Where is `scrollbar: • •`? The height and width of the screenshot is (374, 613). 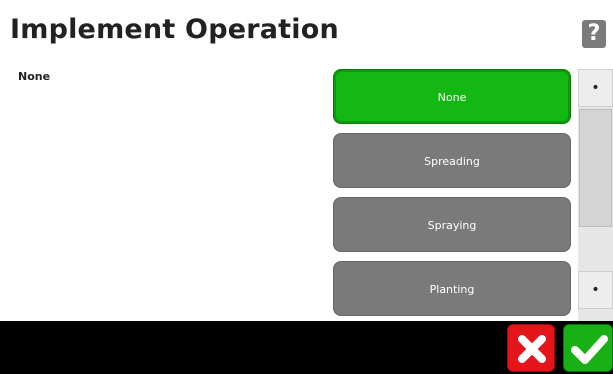 scrollbar: • • is located at coordinates (595, 195).